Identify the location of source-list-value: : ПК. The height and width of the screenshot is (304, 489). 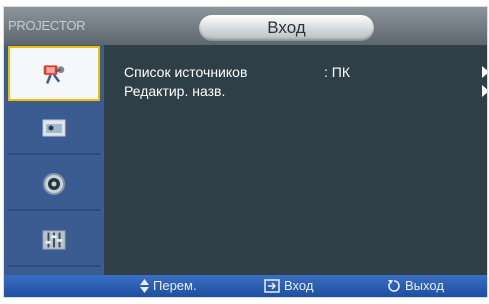
(337, 72).